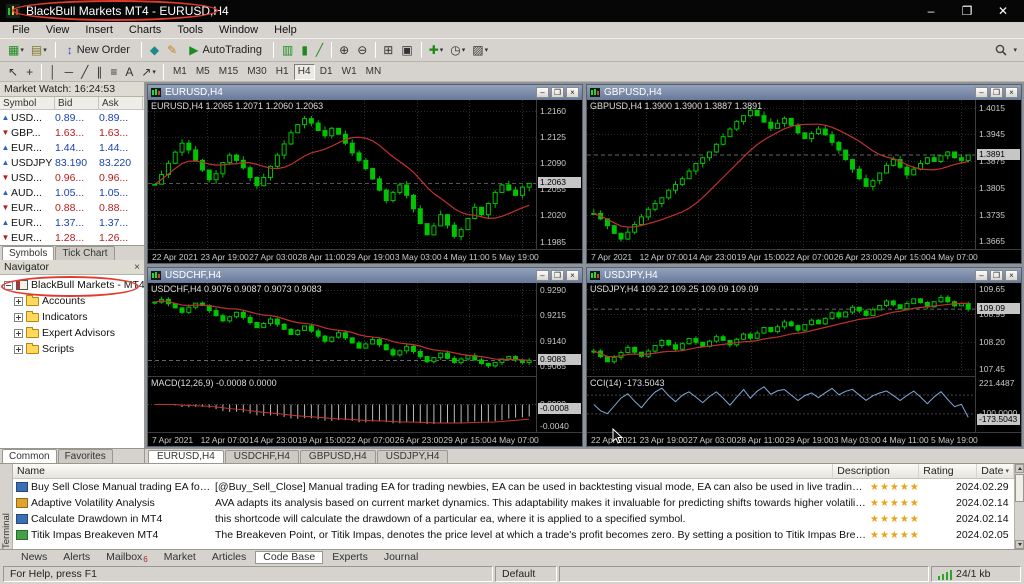 This screenshot has width=1024, height=584. I want to click on market-watch-tab: Tick Chart, so click(85, 253).